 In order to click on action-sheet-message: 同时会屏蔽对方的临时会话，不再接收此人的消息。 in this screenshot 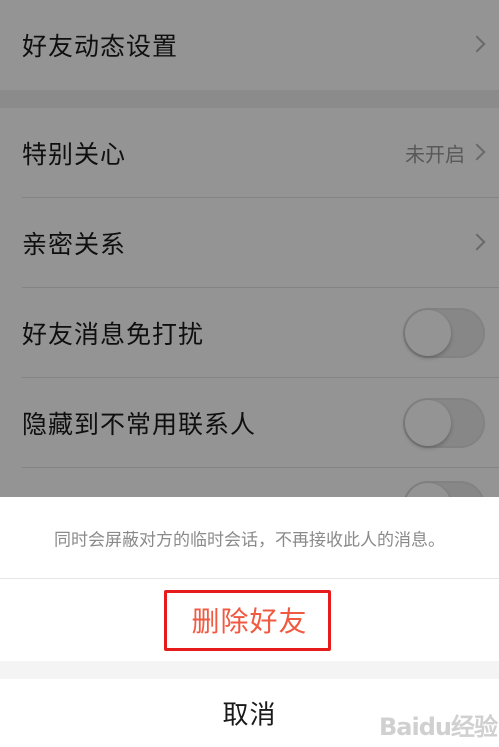, I will do `click(249, 538)`.